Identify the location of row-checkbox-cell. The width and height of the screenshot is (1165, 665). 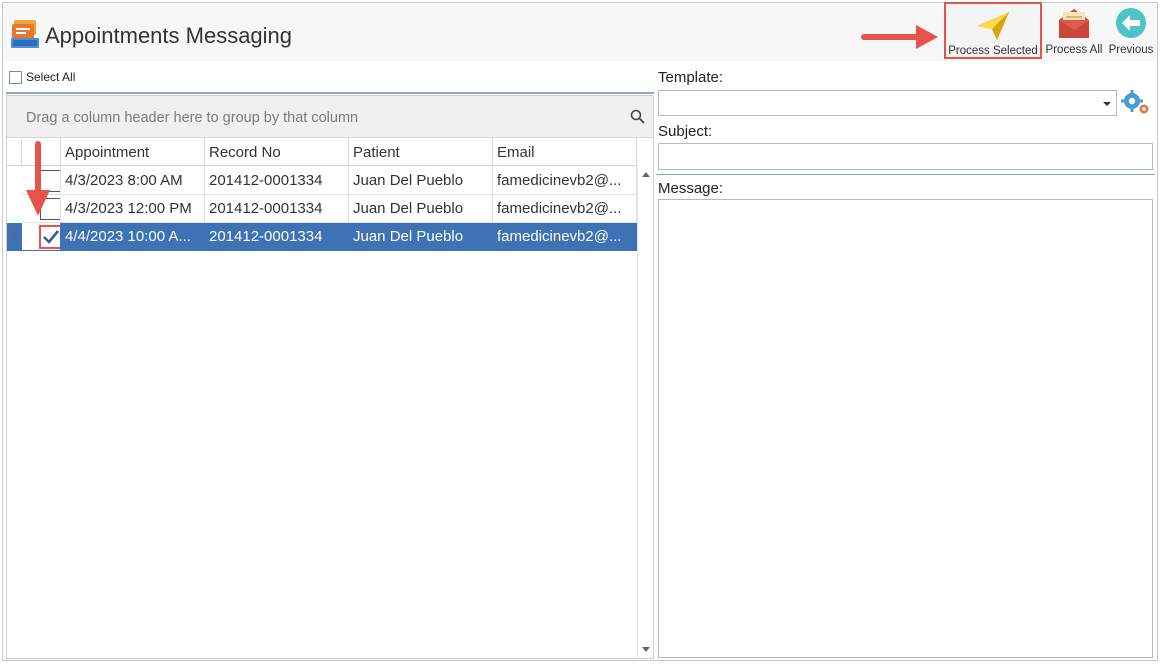
(41, 237).